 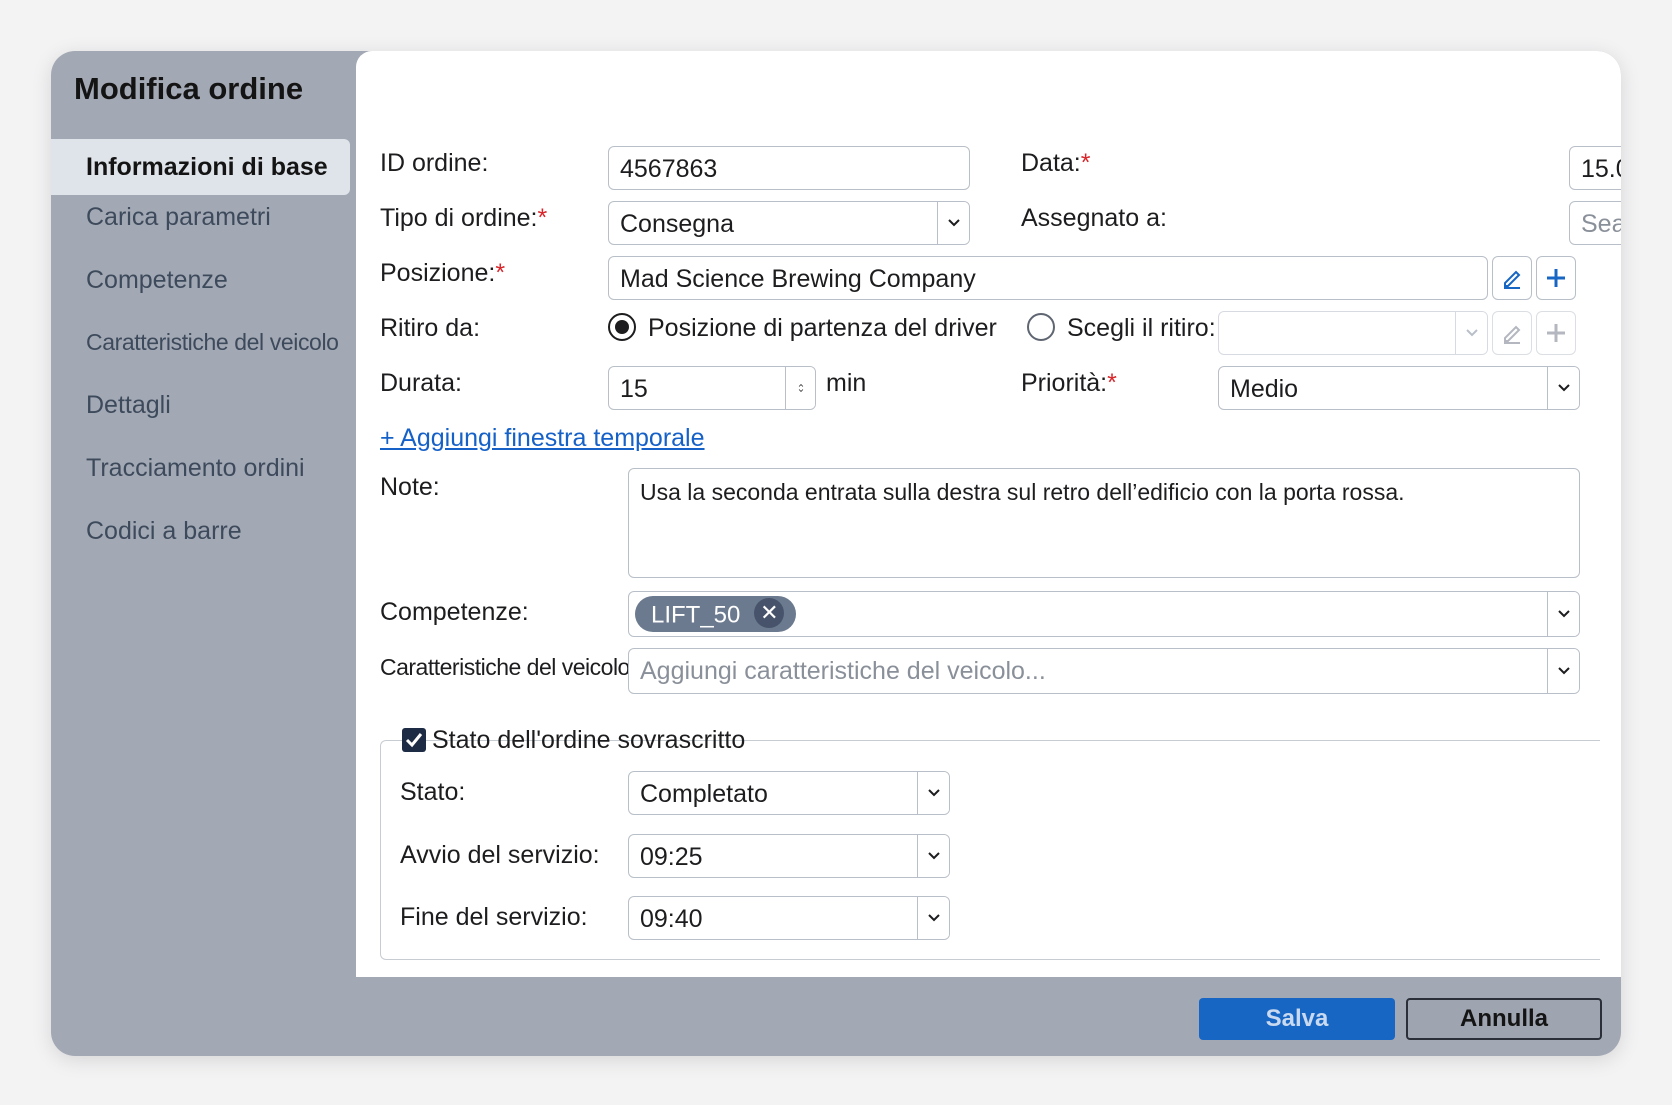 What do you see at coordinates (671, 919) in the screenshot?
I see `service-end-value: 09:40` at bounding box center [671, 919].